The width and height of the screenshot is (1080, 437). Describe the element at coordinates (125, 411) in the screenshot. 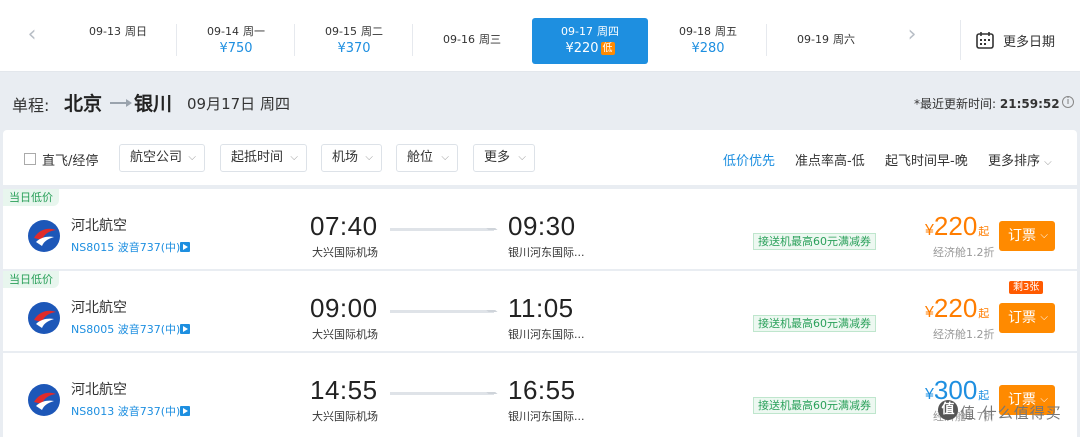

I see `flight-number: NS8013 波音737(中)` at that location.